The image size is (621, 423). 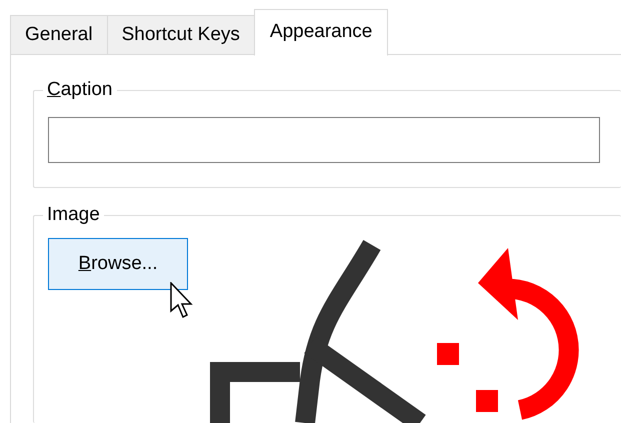 I want to click on tab: General, so click(x=59, y=35).